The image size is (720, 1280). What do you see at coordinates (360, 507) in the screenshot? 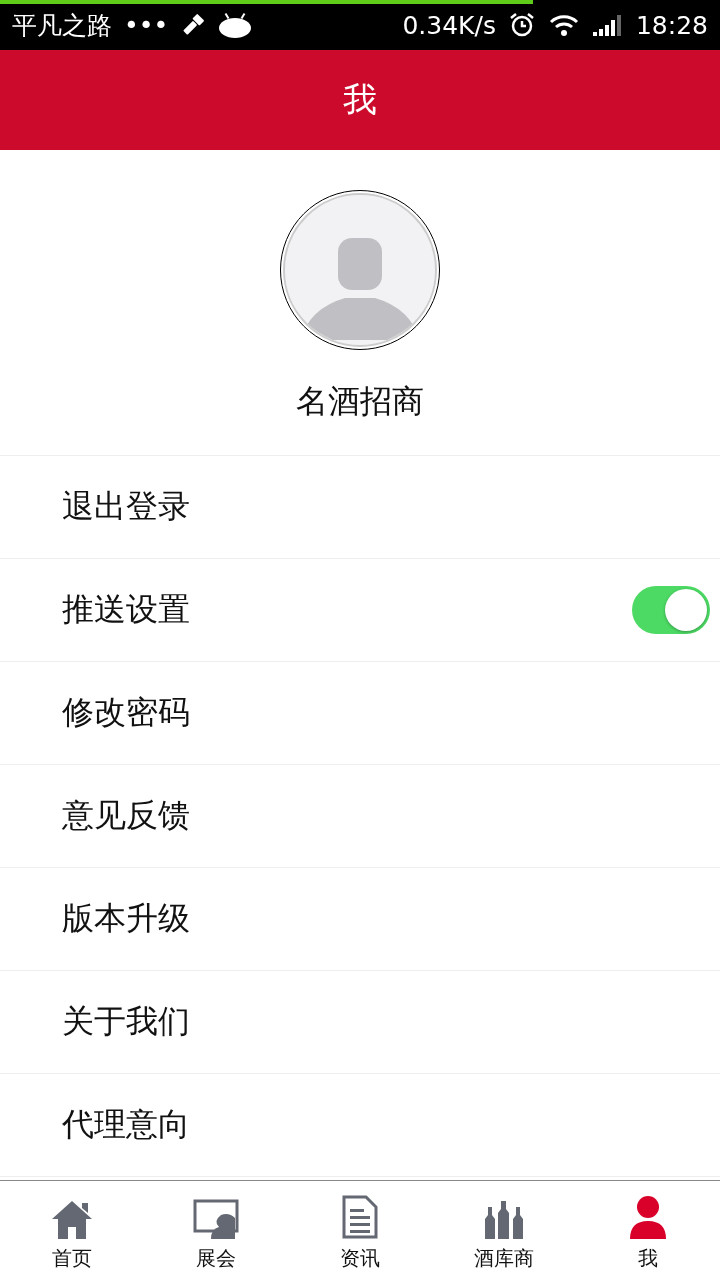
I see `menu-item: 退出登录` at bounding box center [360, 507].